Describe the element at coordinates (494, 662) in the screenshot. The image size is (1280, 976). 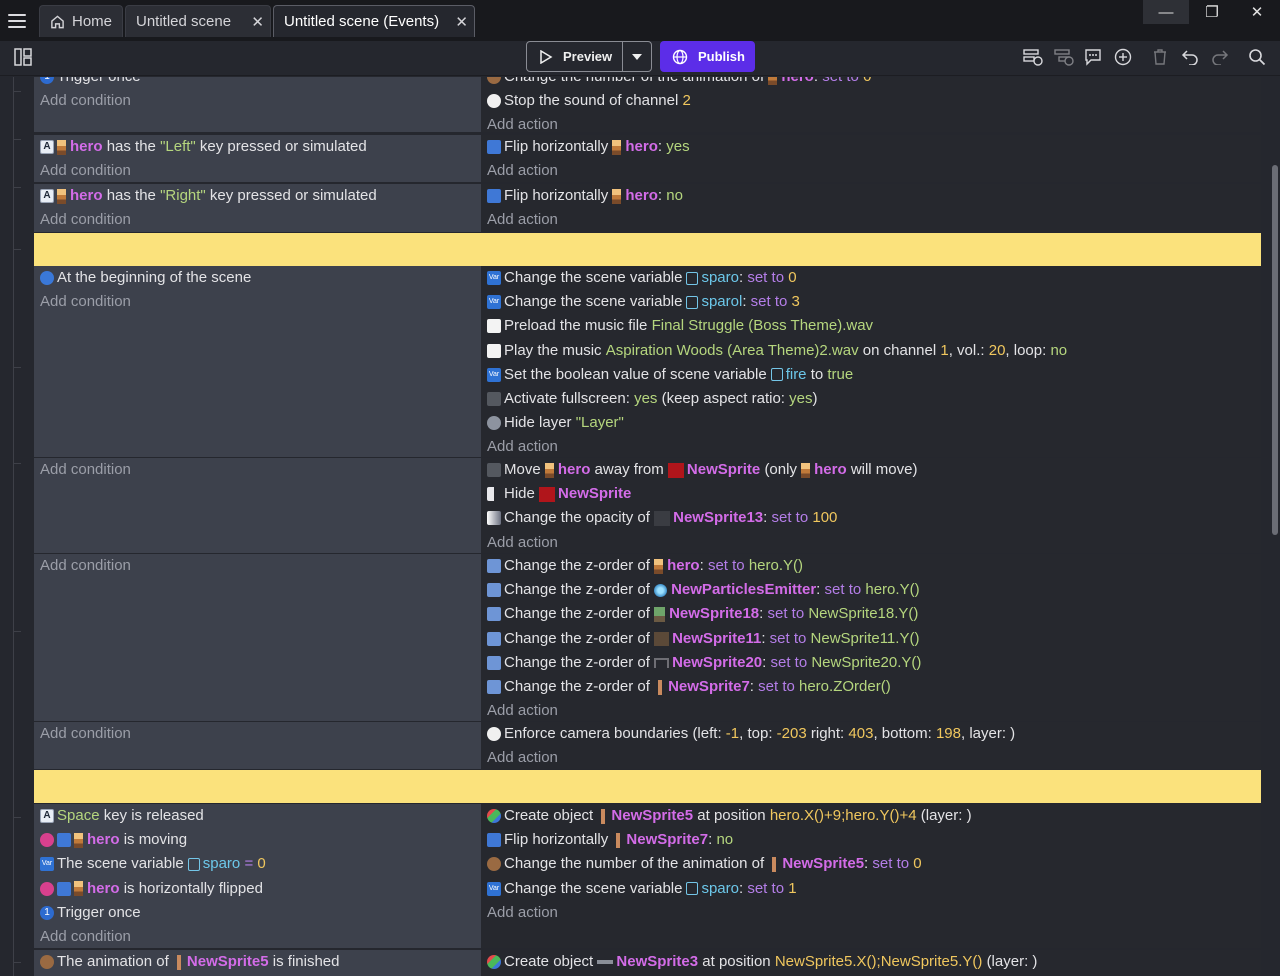
I see `z-order-icon` at that location.